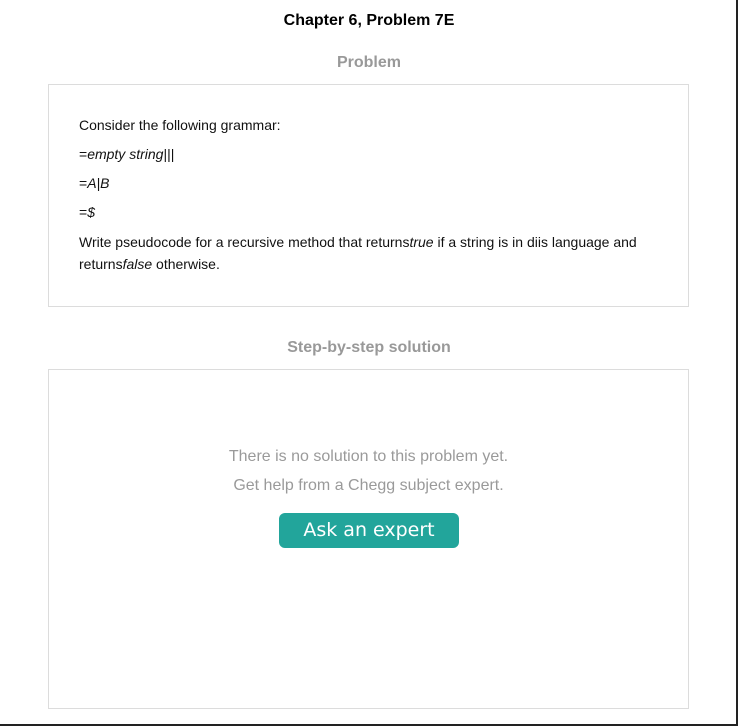 The width and height of the screenshot is (738, 726). Describe the element at coordinates (371, 212) in the screenshot. I see `grammar-rule-3: =$` at that location.